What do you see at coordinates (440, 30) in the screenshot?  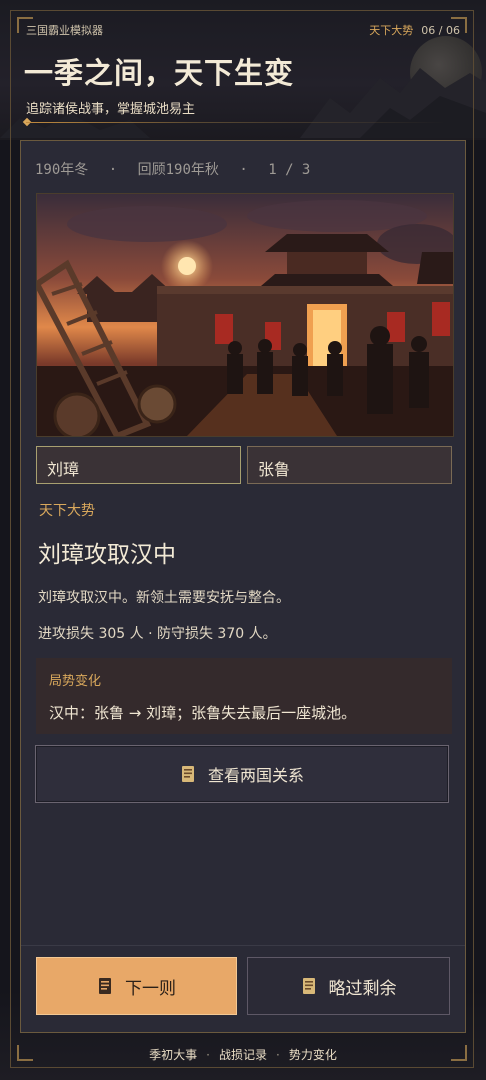 I see `page-indicator: 06 / 06` at bounding box center [440, 30].